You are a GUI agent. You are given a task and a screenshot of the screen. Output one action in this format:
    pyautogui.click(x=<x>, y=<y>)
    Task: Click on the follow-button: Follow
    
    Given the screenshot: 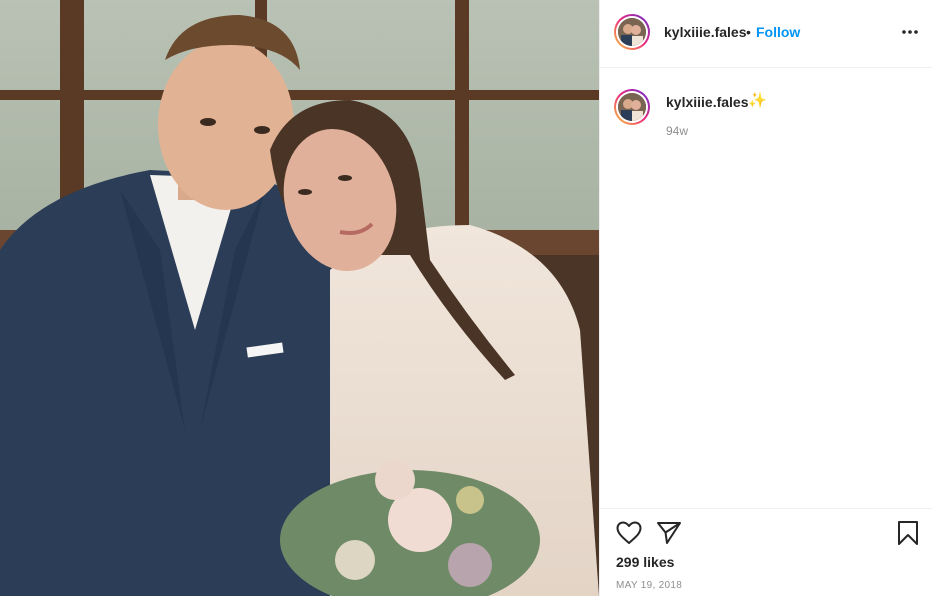 What is the action you would take?
    pyautogui.click(x=778, y=32)
    